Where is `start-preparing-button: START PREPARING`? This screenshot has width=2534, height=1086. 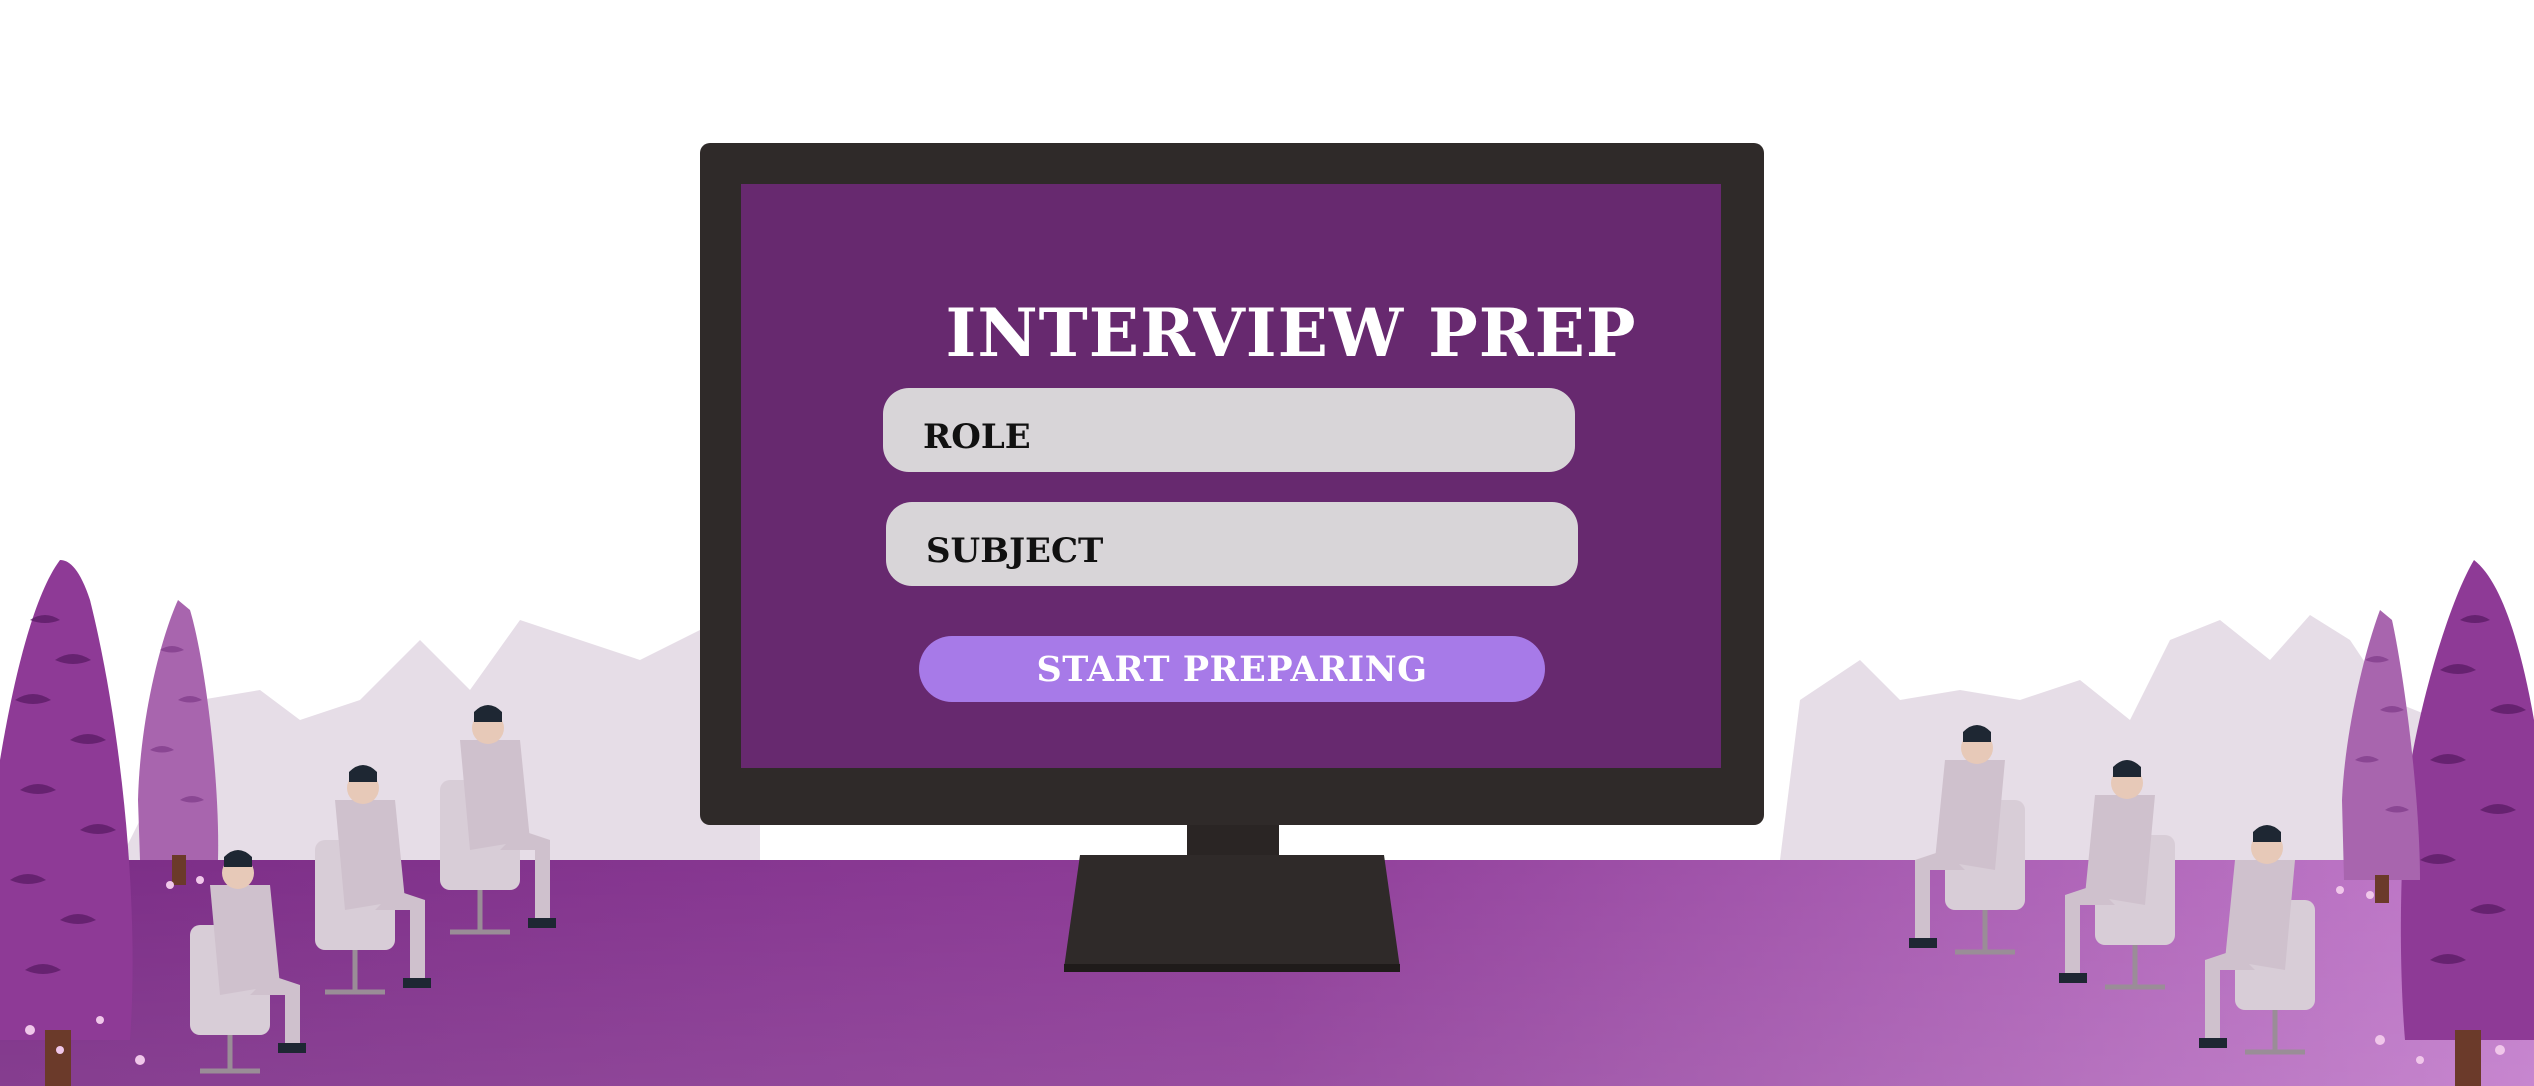 start-preparing-button: START PREPARING is located at coordinates (1232, 669).